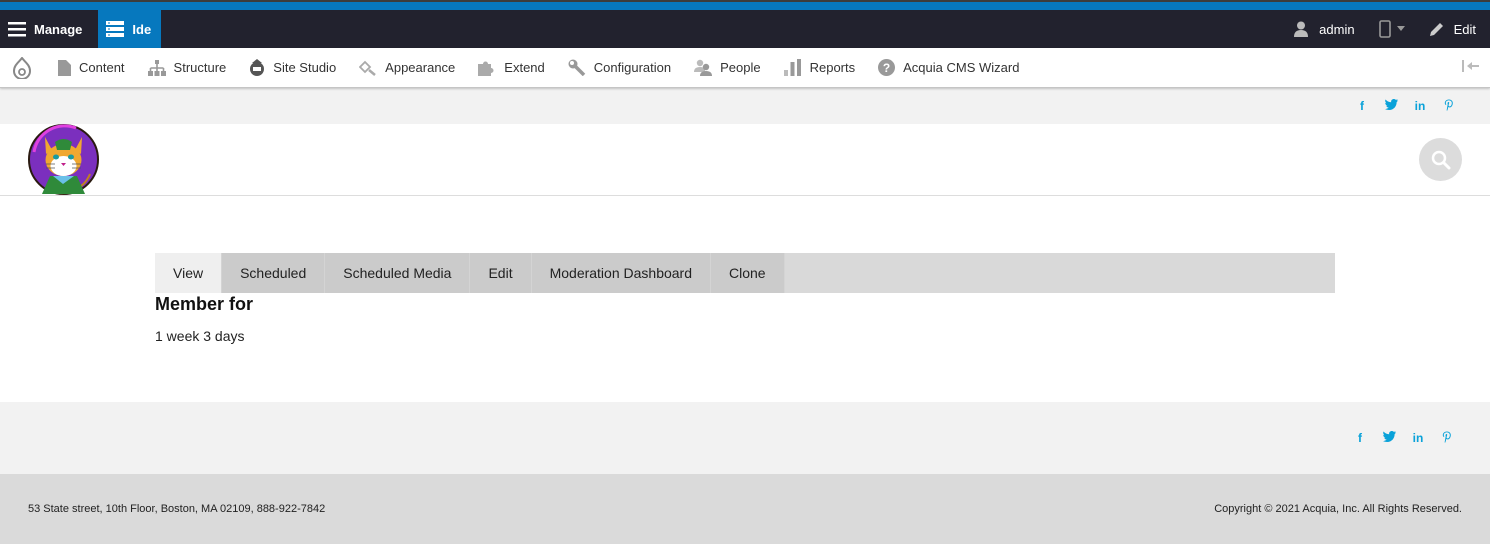  Describe the element at coordinates (832, 67) in the screenshot. I see `tray-item-label: Reports` at that location.